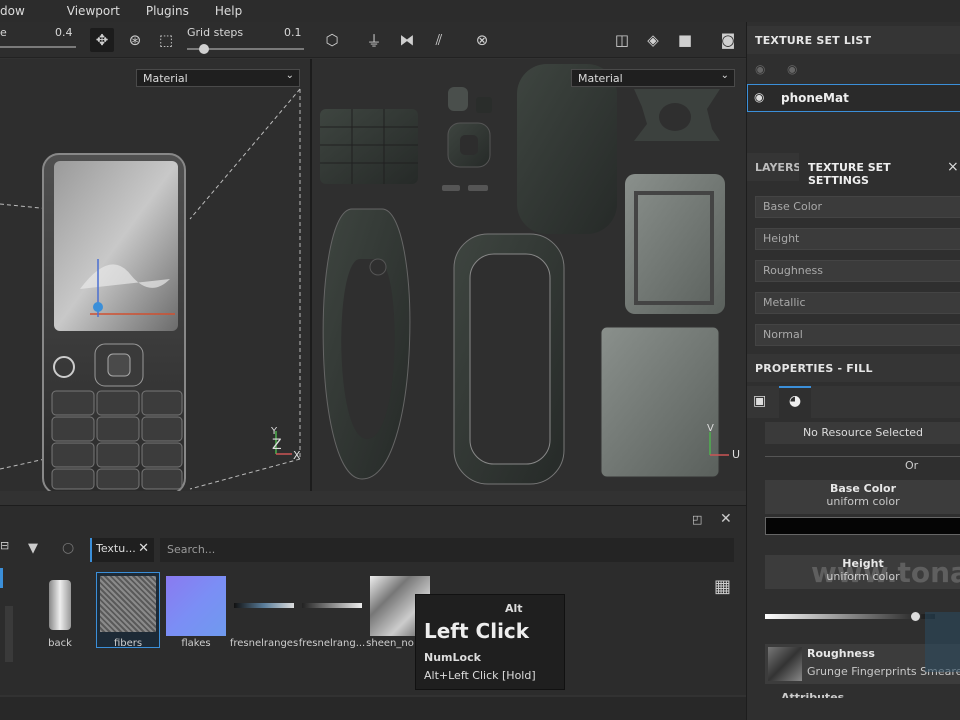  Describe the element at coordinates (863, 488) in the screenshot. I see `base-color-title: Base Color` at that location.